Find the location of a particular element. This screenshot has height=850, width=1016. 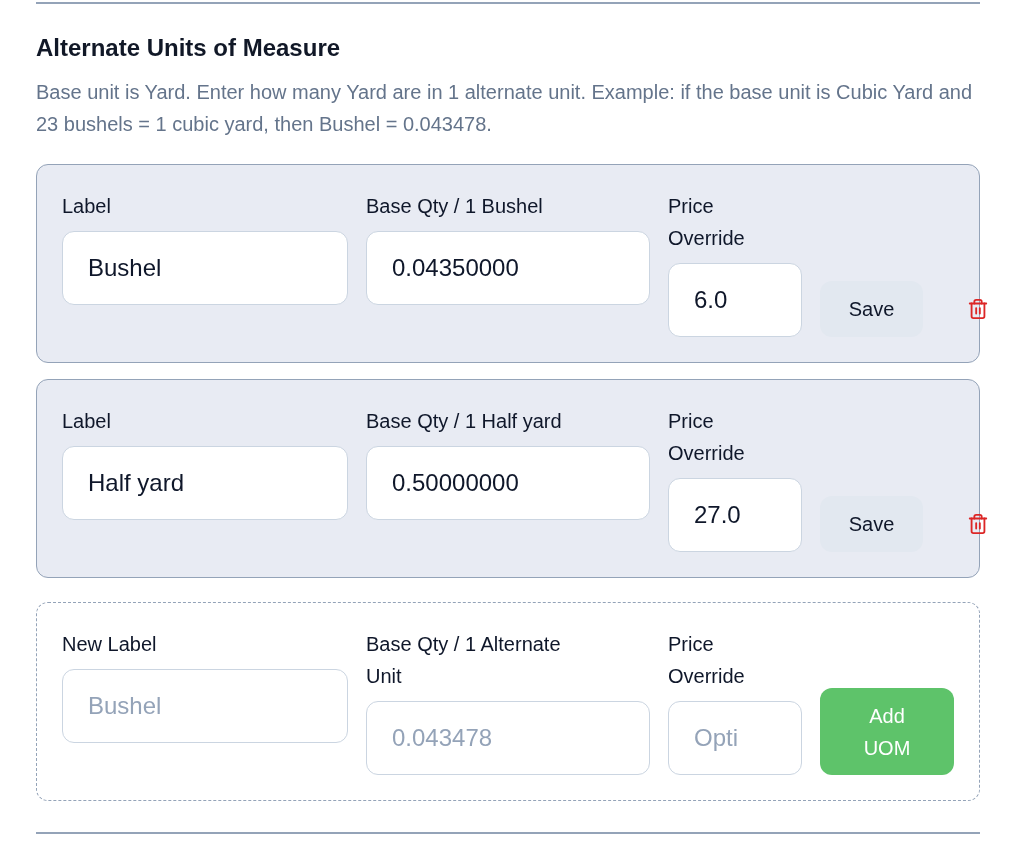

input-field: Half yard is located at coordinates (205, 483).